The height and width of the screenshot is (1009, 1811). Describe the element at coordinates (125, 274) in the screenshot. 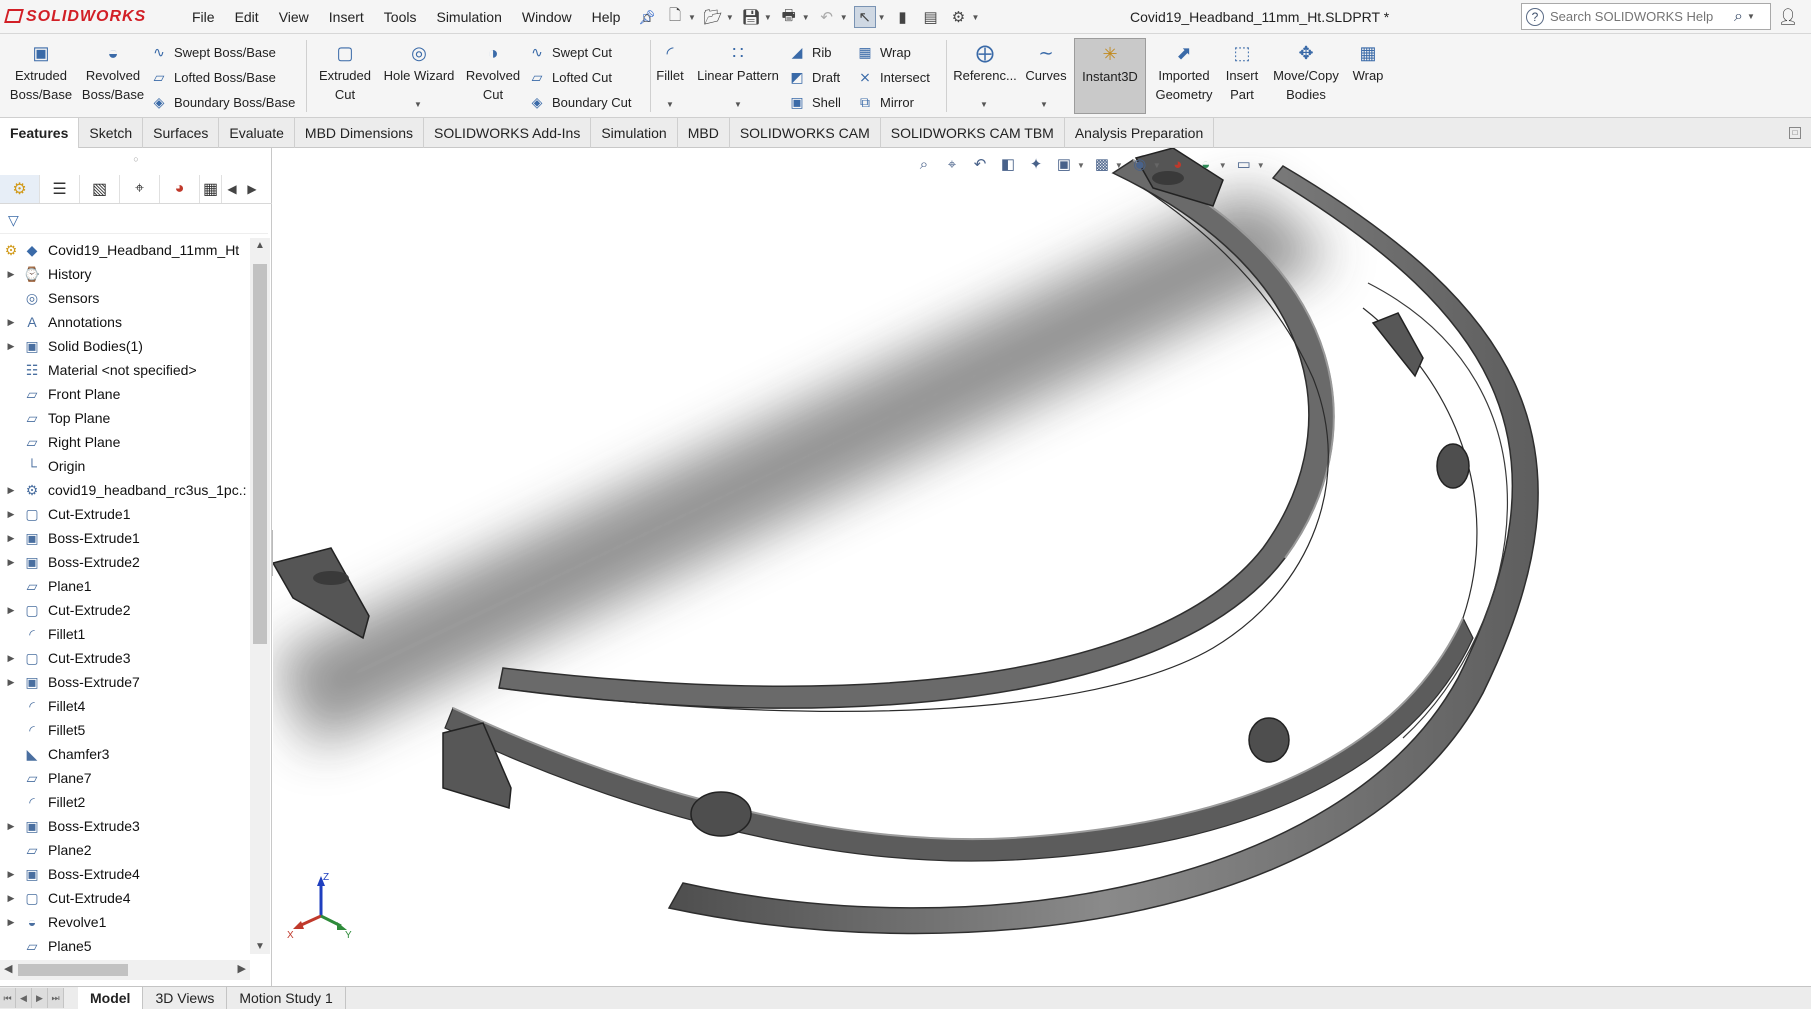

I see `tree-item: ▶ ⌚ History` at that location.